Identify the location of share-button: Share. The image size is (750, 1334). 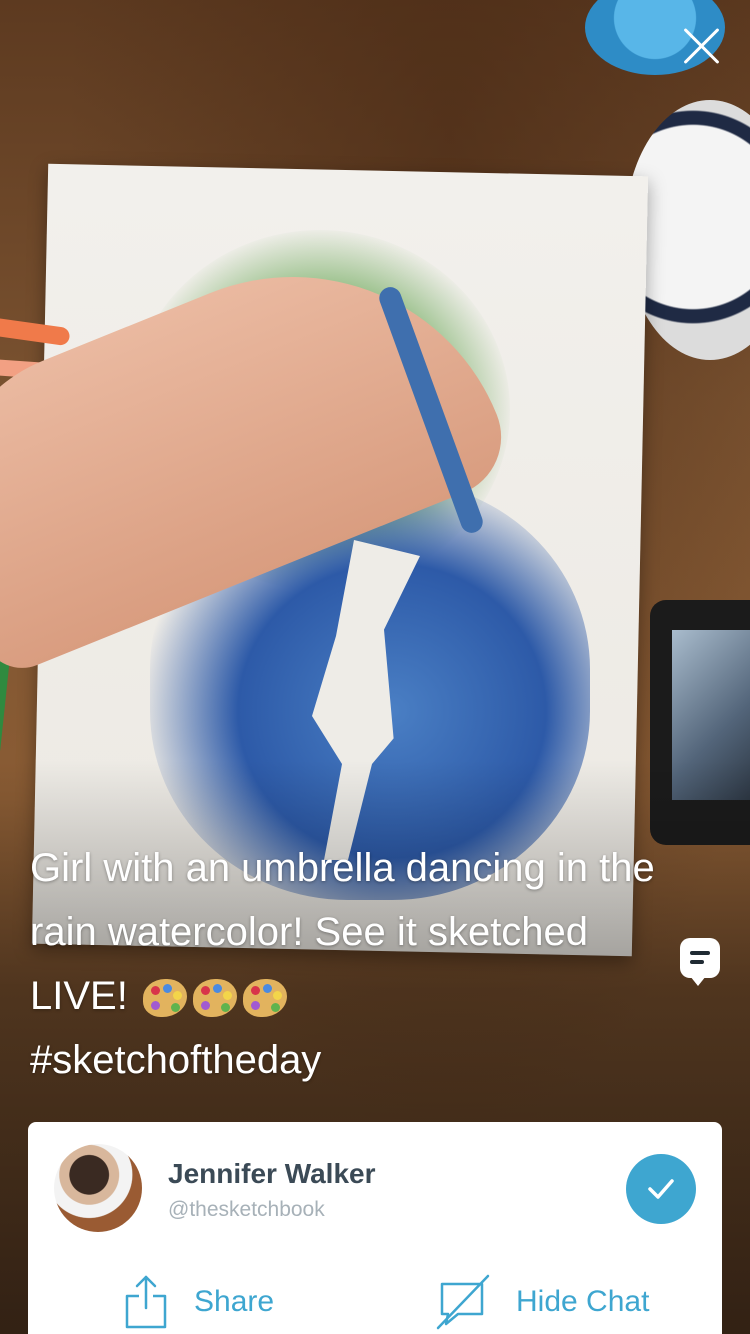
(199, 1302).